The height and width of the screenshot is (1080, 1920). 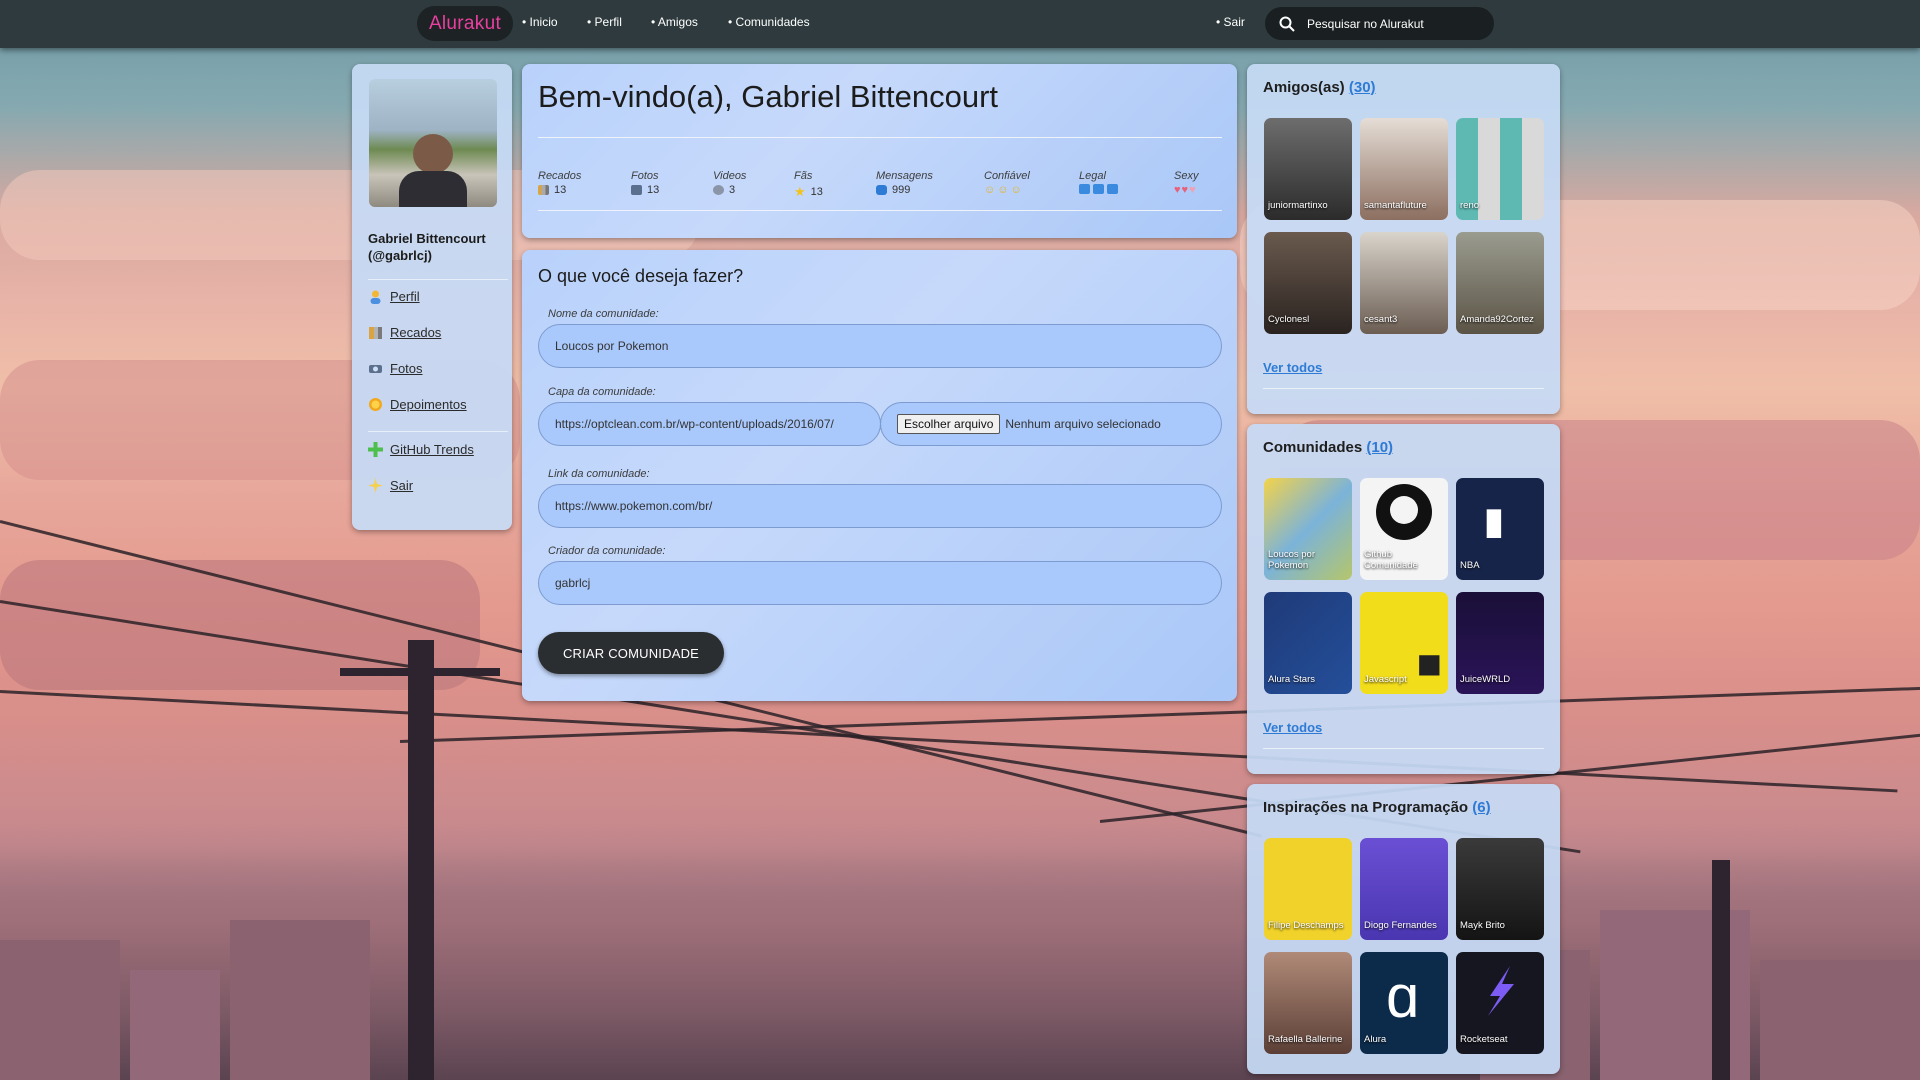 What do you see at coordinates (375, 485) in the screenshot?
I see `sparkle-icon` at bounding box center [375, 485].